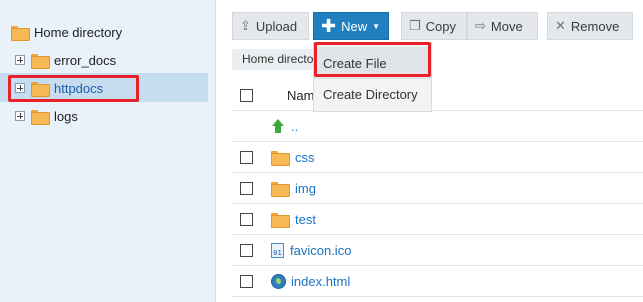 The width and height of the screenshot is (643, 302). I want to click on html-file-icon, so click(278, 281).